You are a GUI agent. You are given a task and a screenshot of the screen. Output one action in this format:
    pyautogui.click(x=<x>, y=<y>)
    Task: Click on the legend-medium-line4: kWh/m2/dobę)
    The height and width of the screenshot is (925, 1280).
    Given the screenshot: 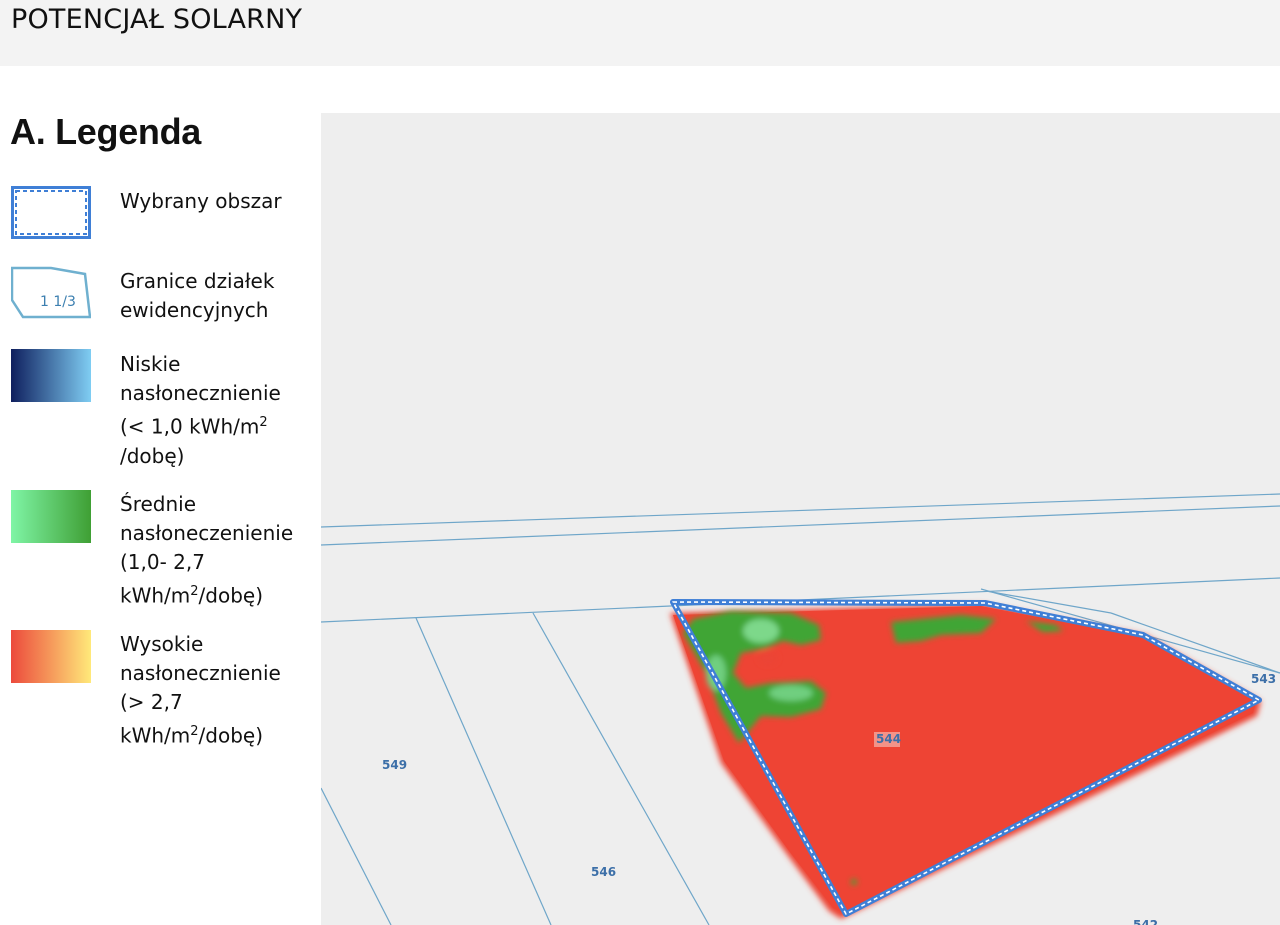 What is the action you would take?
    pyautogui.click(x=192, y=595)
    